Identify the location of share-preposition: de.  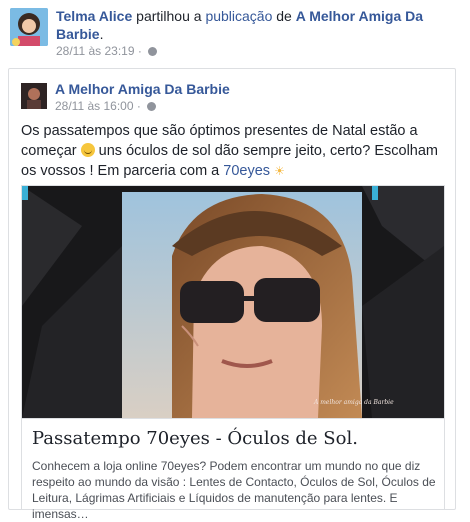
(284, 16).